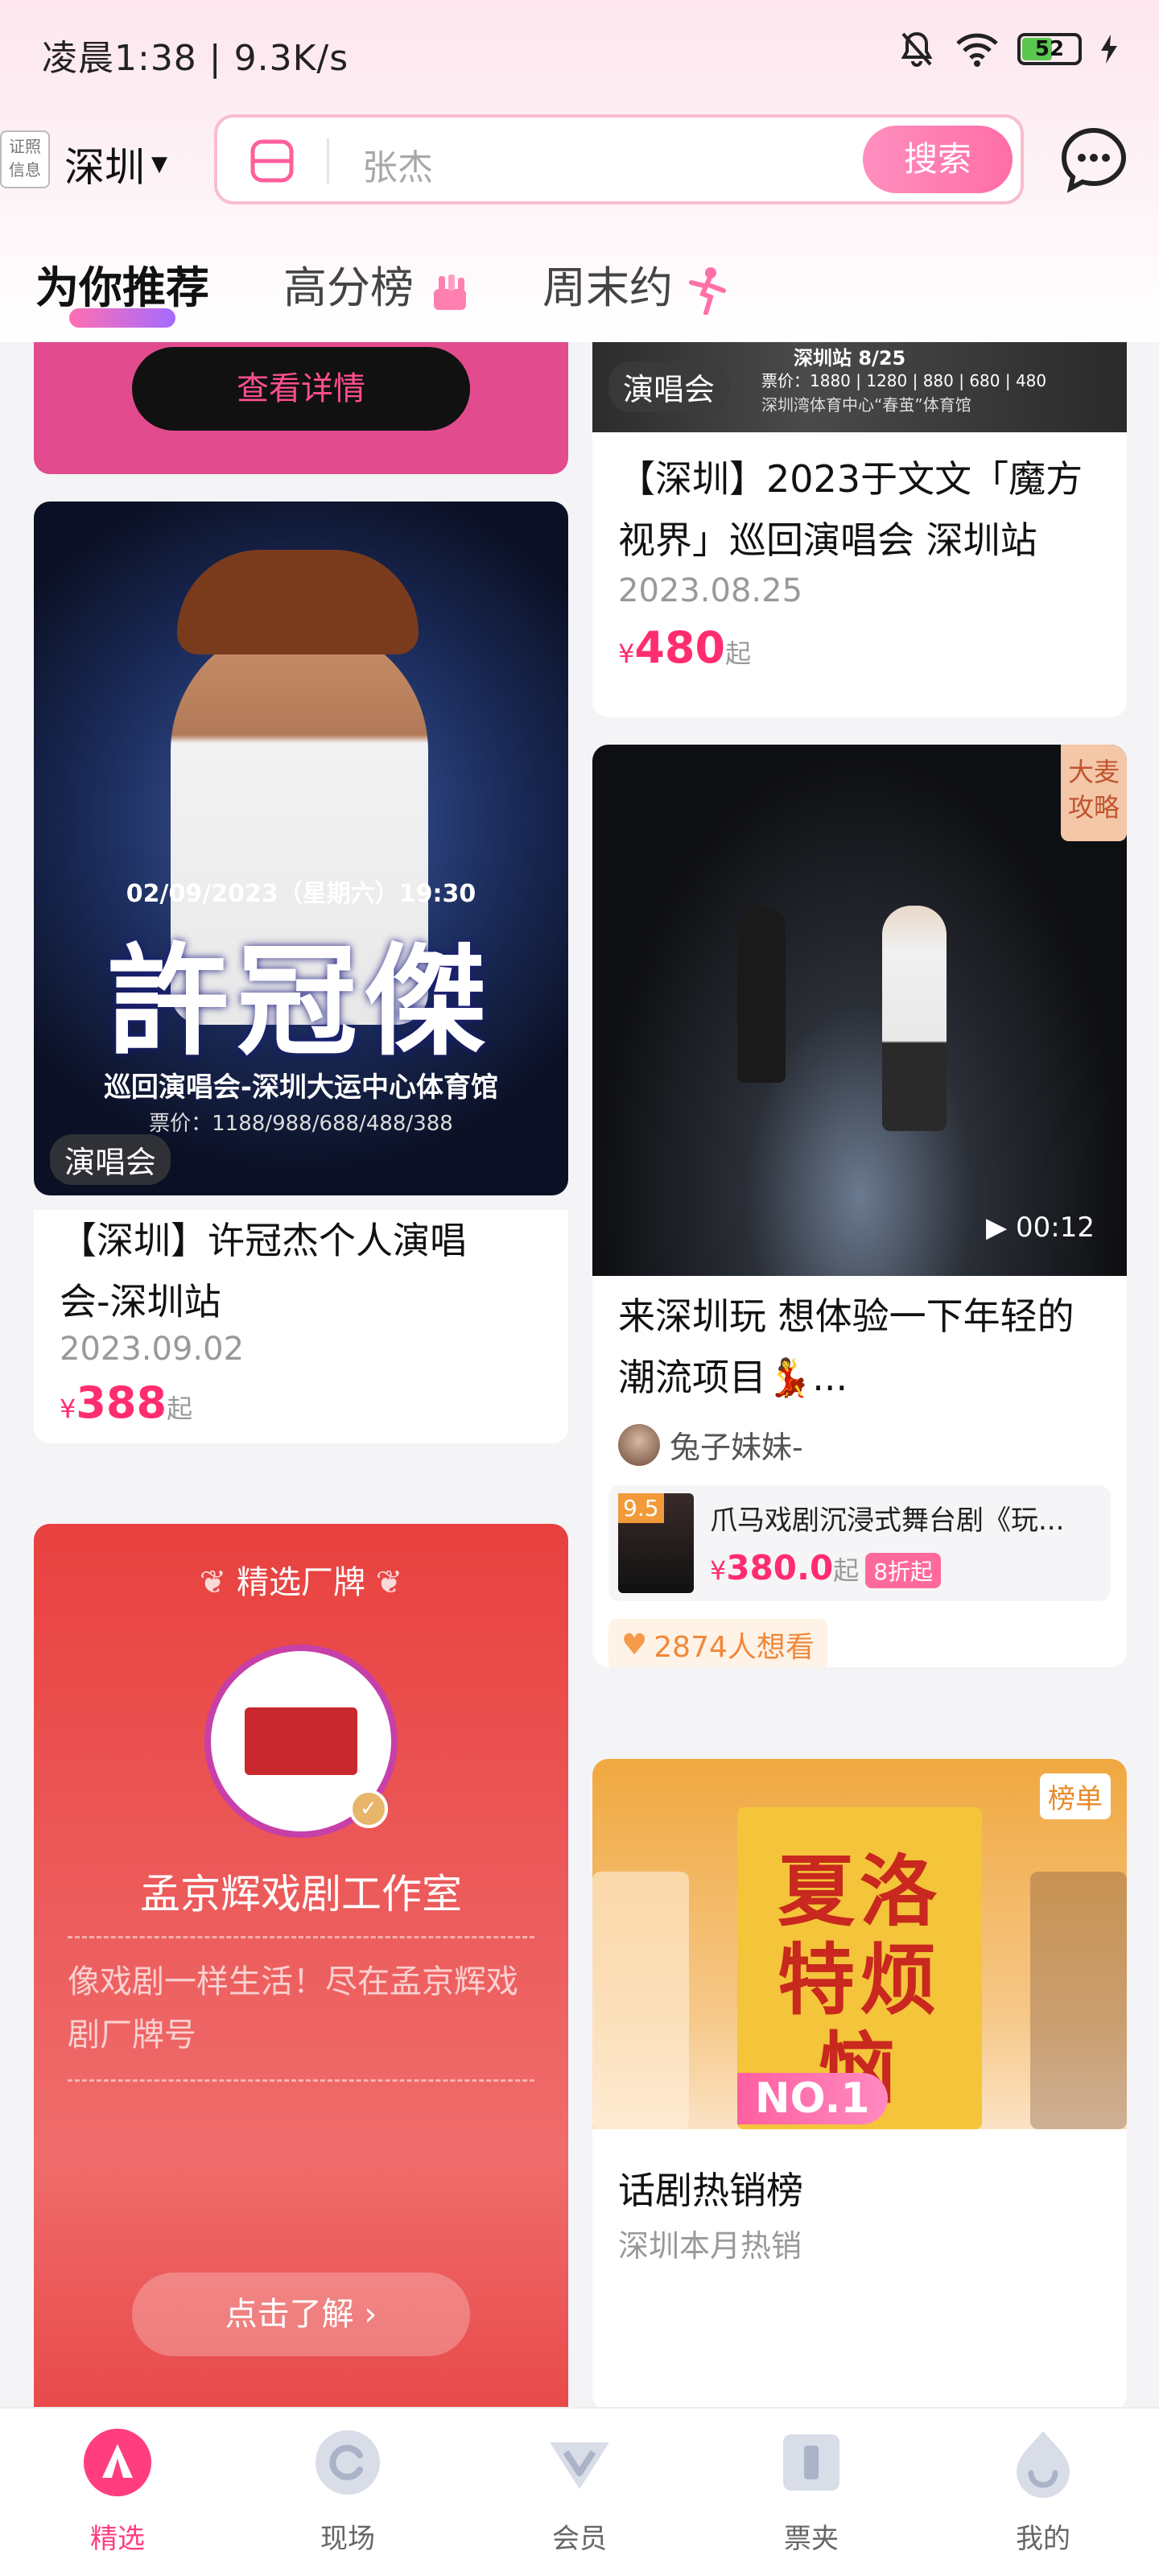  I want to click on laurel-left-icon: ❦, so click(213, 1582).